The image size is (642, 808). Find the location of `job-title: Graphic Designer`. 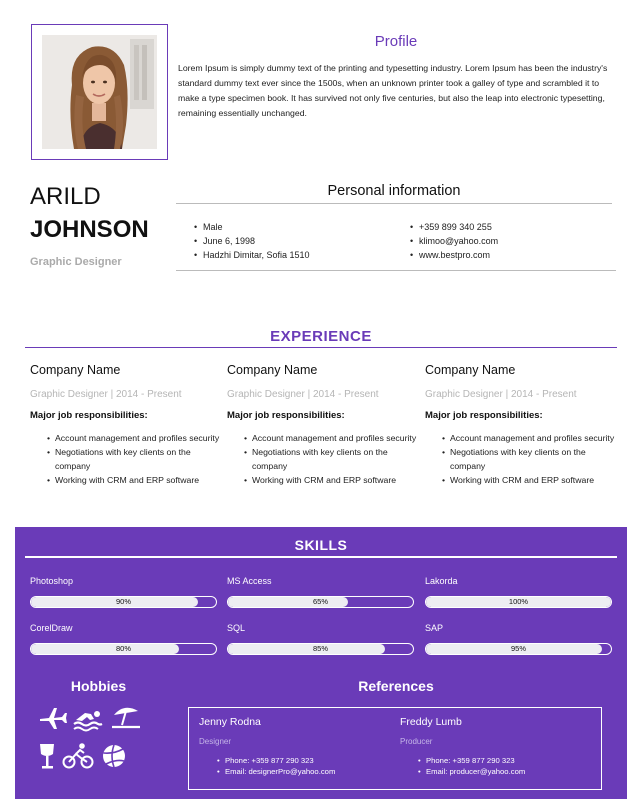

job-title: Graphic Designer is located at coordinates (76, 262).